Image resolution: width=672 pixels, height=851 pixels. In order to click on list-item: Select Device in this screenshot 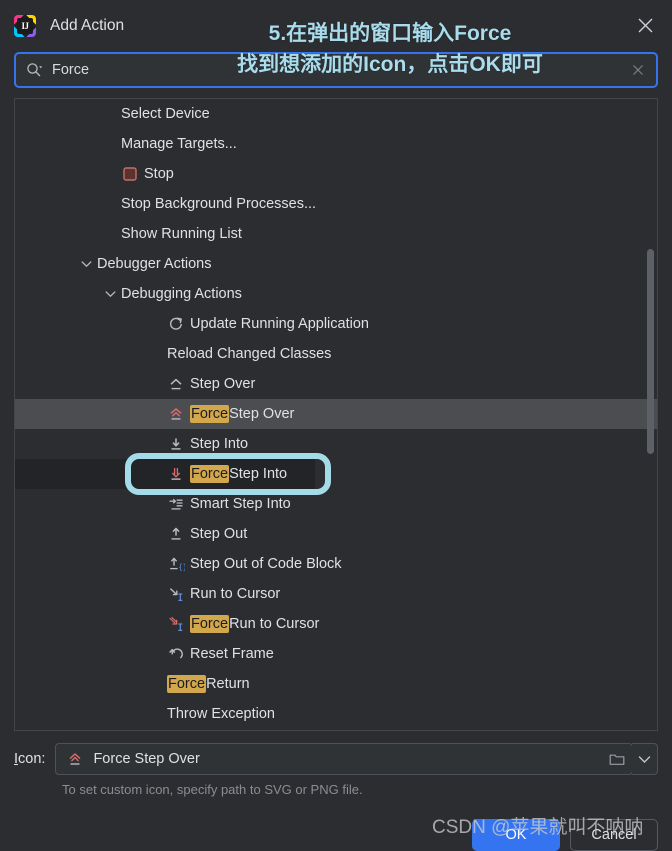, I will do `click(336, 114)`.